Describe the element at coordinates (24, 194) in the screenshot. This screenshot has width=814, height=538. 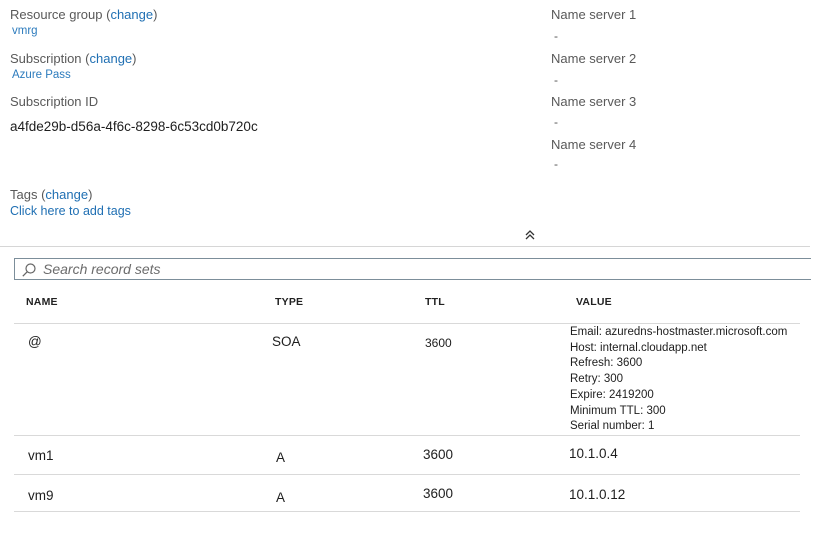
I see `tags-label-text: Tags` at that location.